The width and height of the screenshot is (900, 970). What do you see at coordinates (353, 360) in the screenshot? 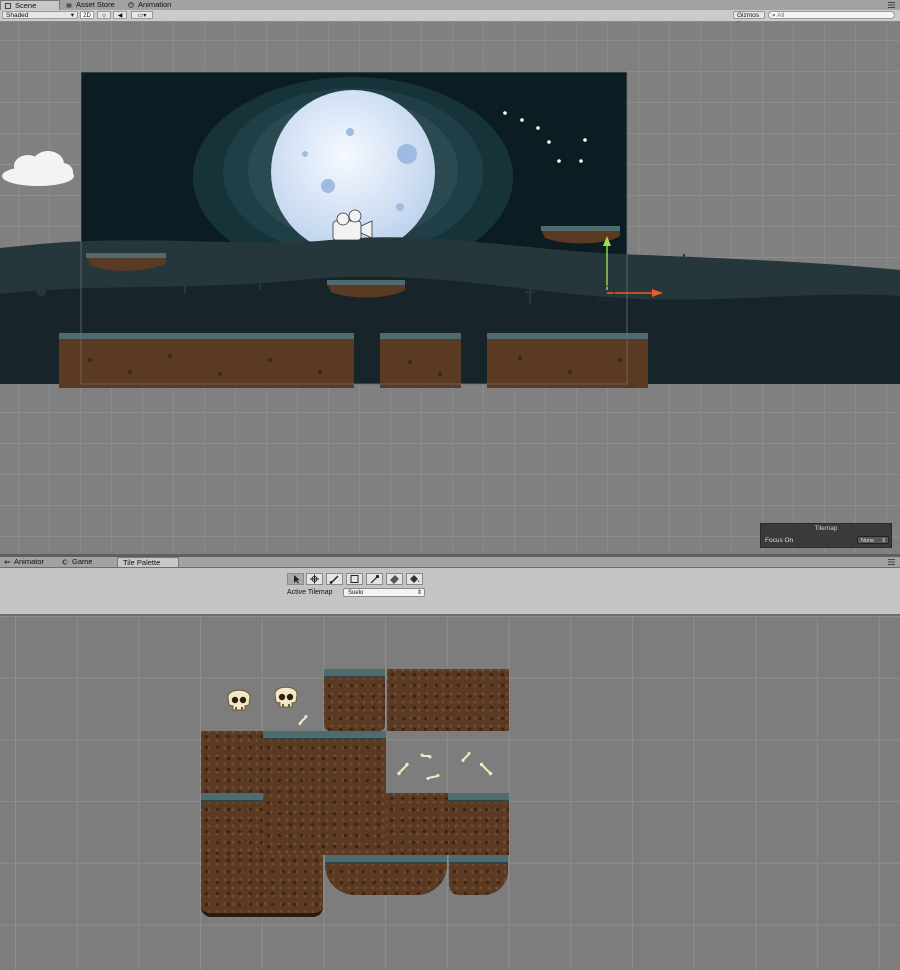
I see `ground-platforms` at bounding box center [353, 360].